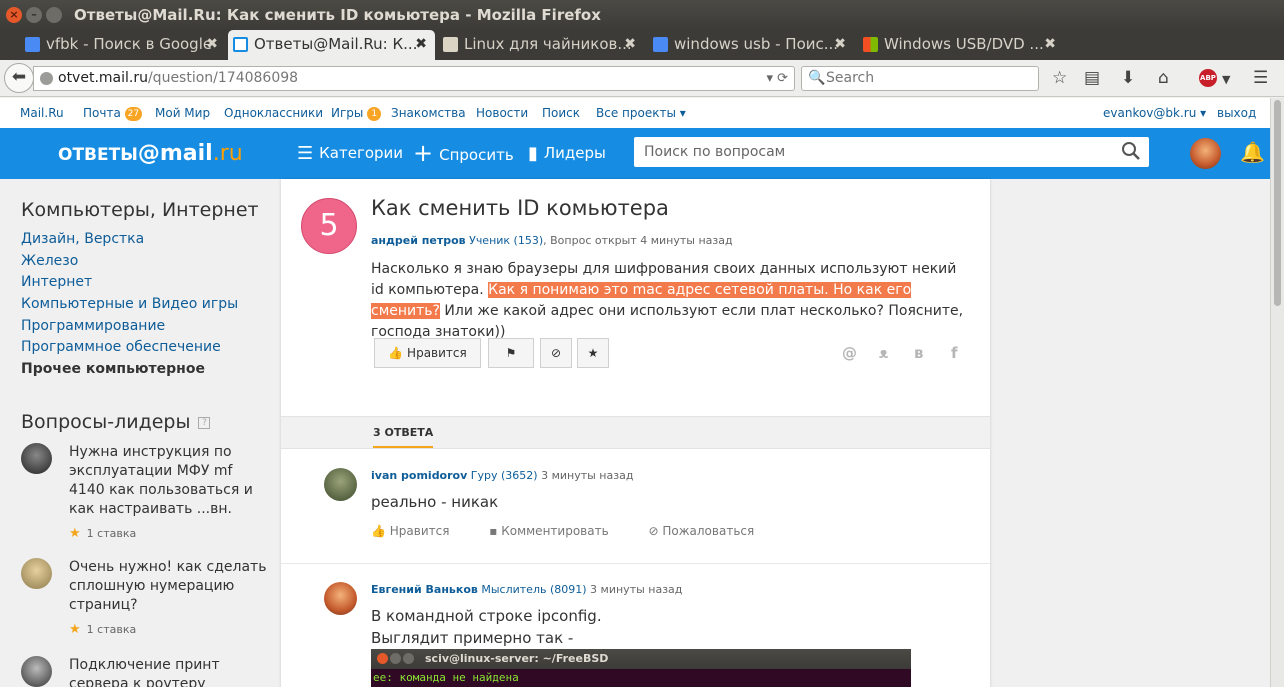 This screenshot has height=687, width=1284. I want to click on tab-linux: Linux для чайников... ✖, so click(541, 45).